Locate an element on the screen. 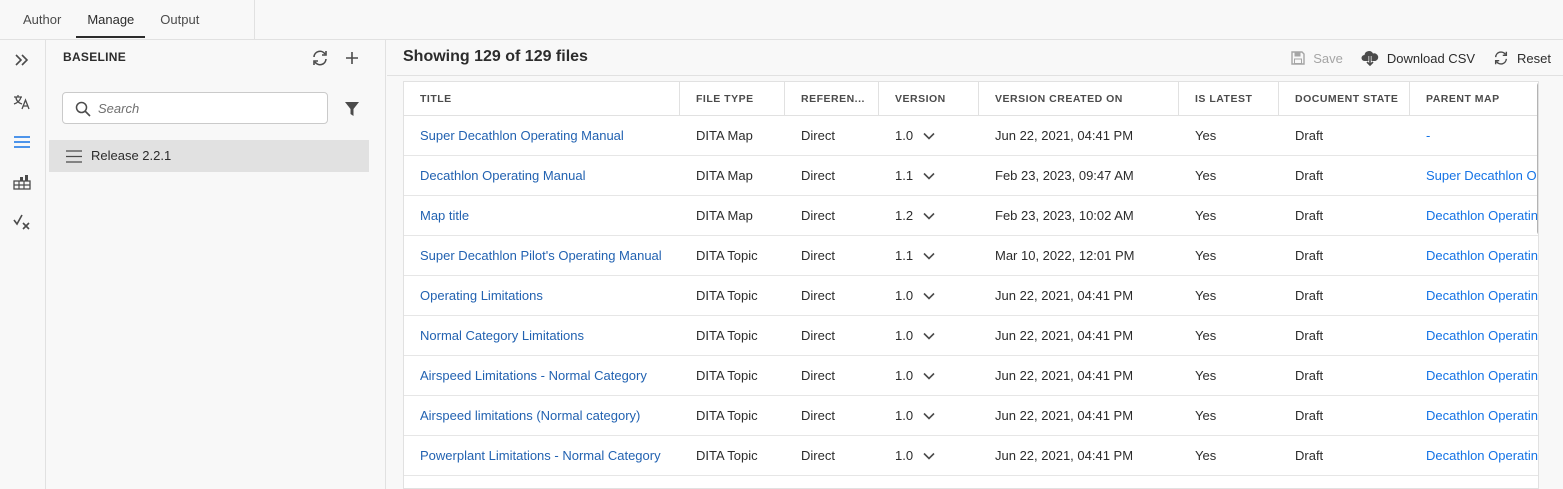  validate-rail-button is located at coordinates (22, 222).